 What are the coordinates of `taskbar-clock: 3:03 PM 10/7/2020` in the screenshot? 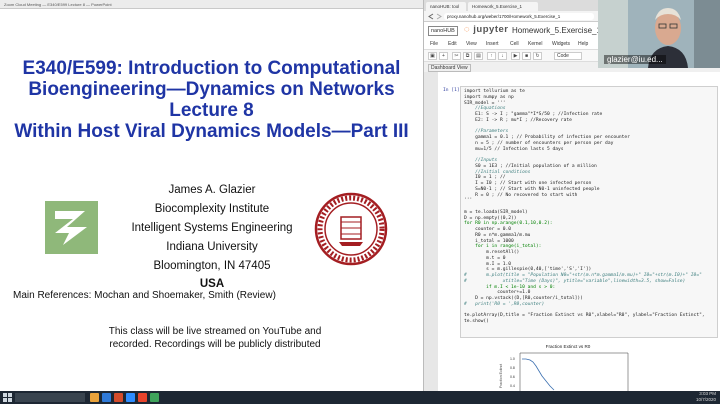 It's located at (706, 397).